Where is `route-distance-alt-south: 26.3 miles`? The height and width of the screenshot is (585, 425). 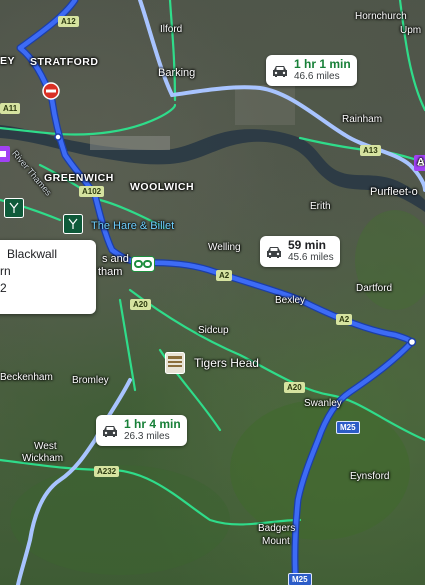
route-distance-alt-south: 26.3 miles is located at coordinates (147, 436).